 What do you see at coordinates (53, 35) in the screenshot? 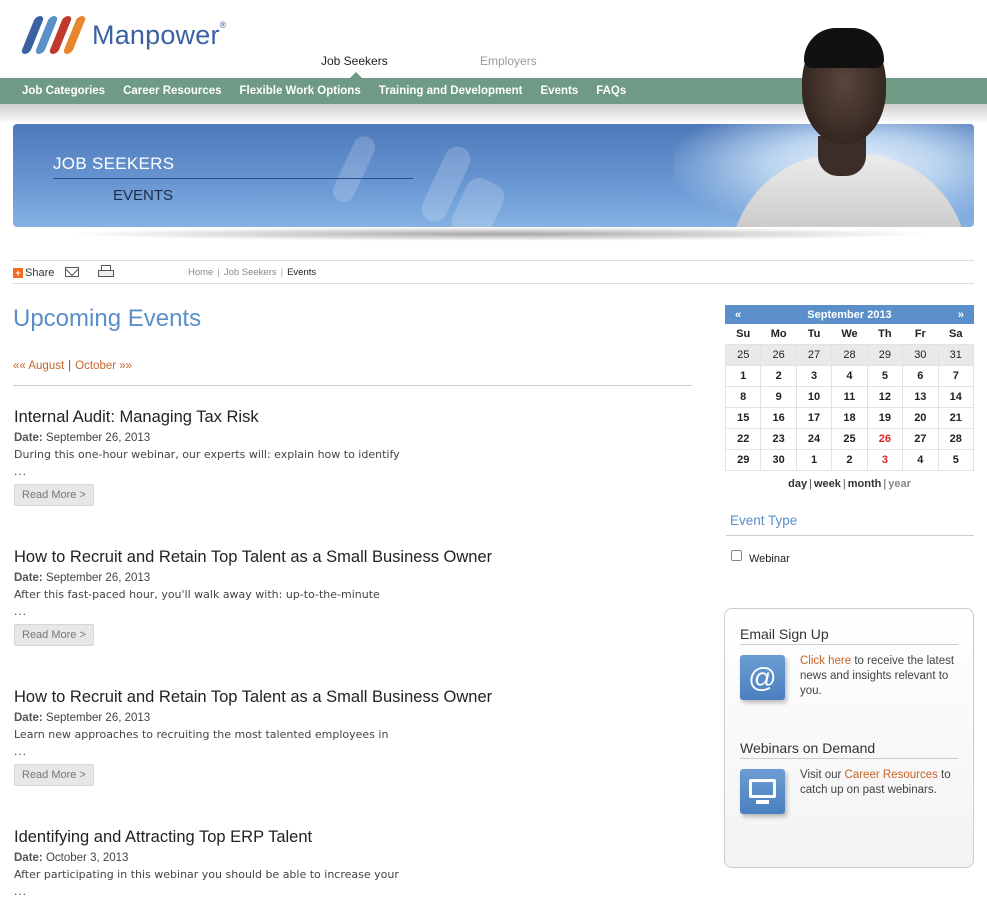
I see `logo-bars-icon` at bounding box center [53, 35].